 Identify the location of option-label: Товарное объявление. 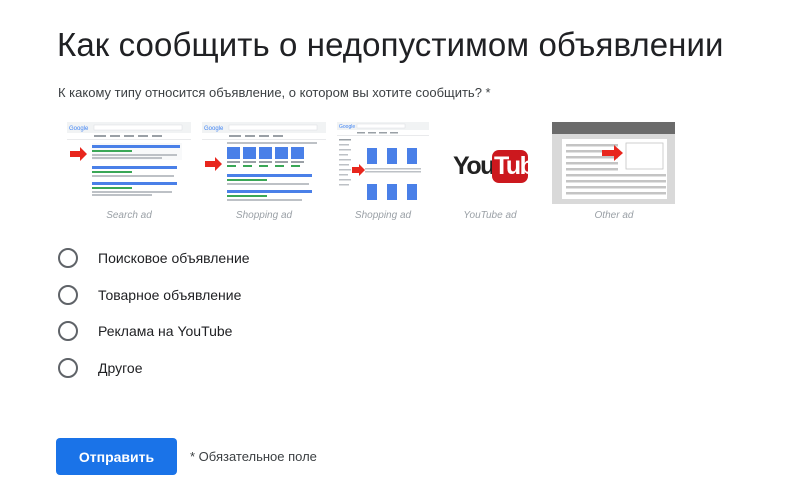
(170, 295).